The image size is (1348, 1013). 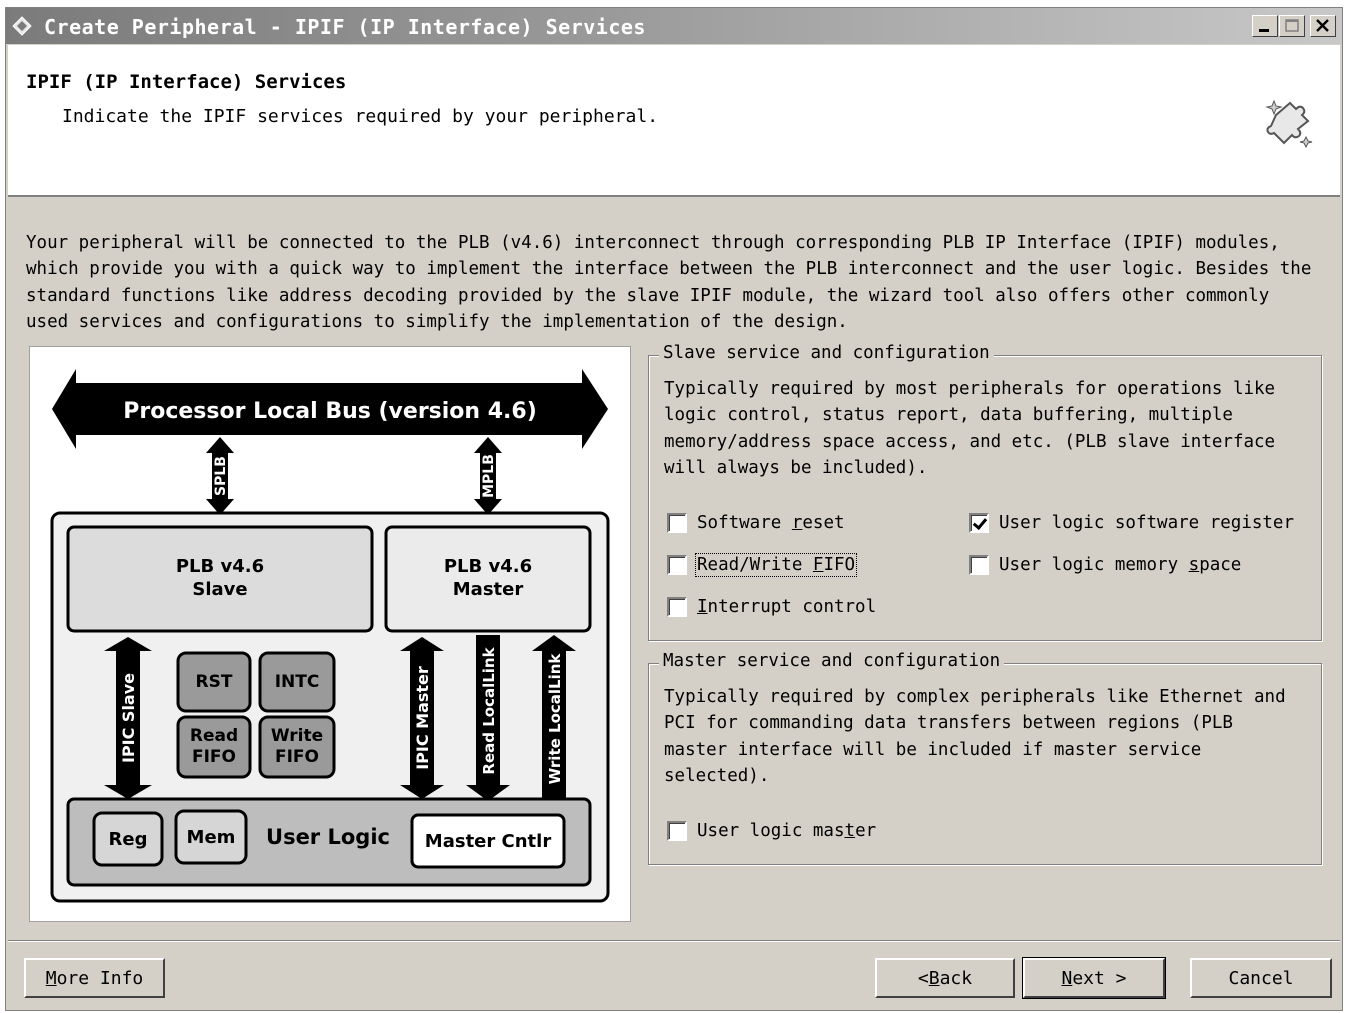 What do you see at coordinates (771, 523) in the screenshot?
I see `software-reset-label: Software reset` at bounding box center [771, 523].